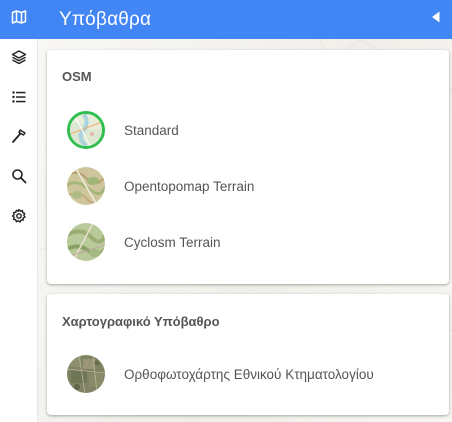  I want to click on list-tab, so click(18, 97).